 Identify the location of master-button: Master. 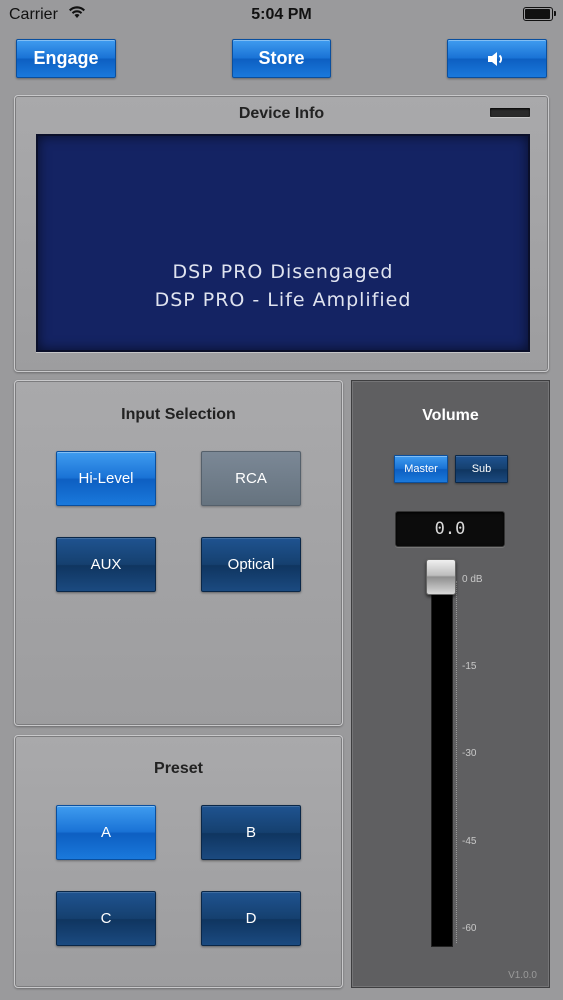
(421, 469).